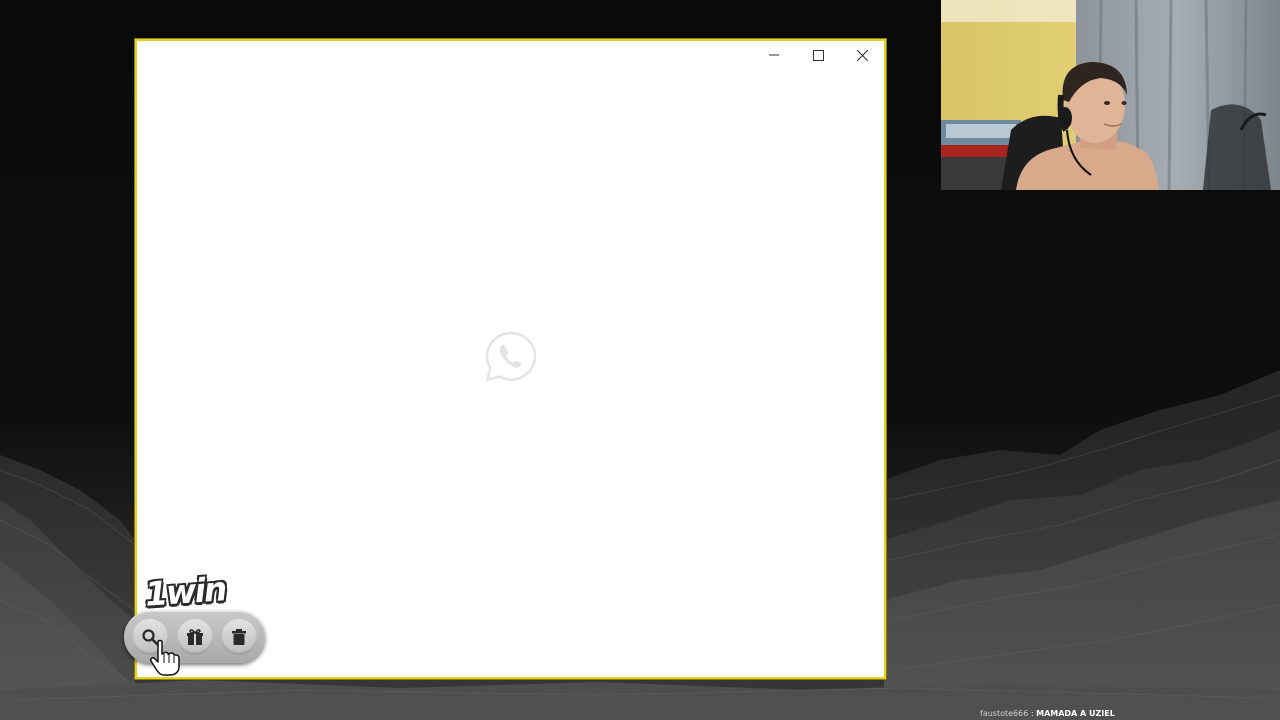  Describe the element at coordinates (511, 356) in the screenshot. I see `whatsapp-icon` at that location.